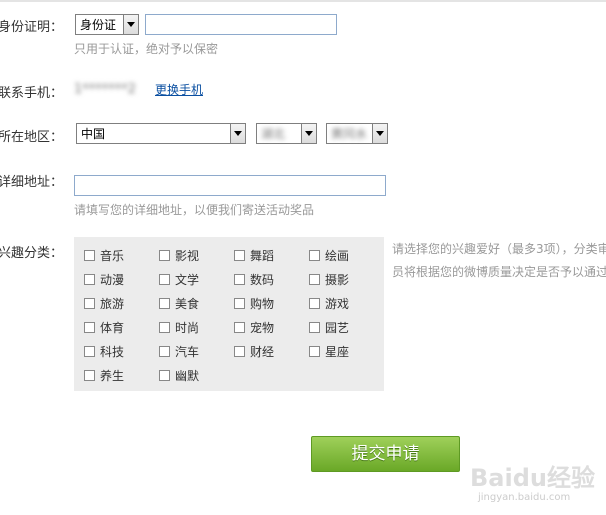  Describe the element at coordinates (273, 134) in the screenshot. I see `province-value: 湖北` at that location.